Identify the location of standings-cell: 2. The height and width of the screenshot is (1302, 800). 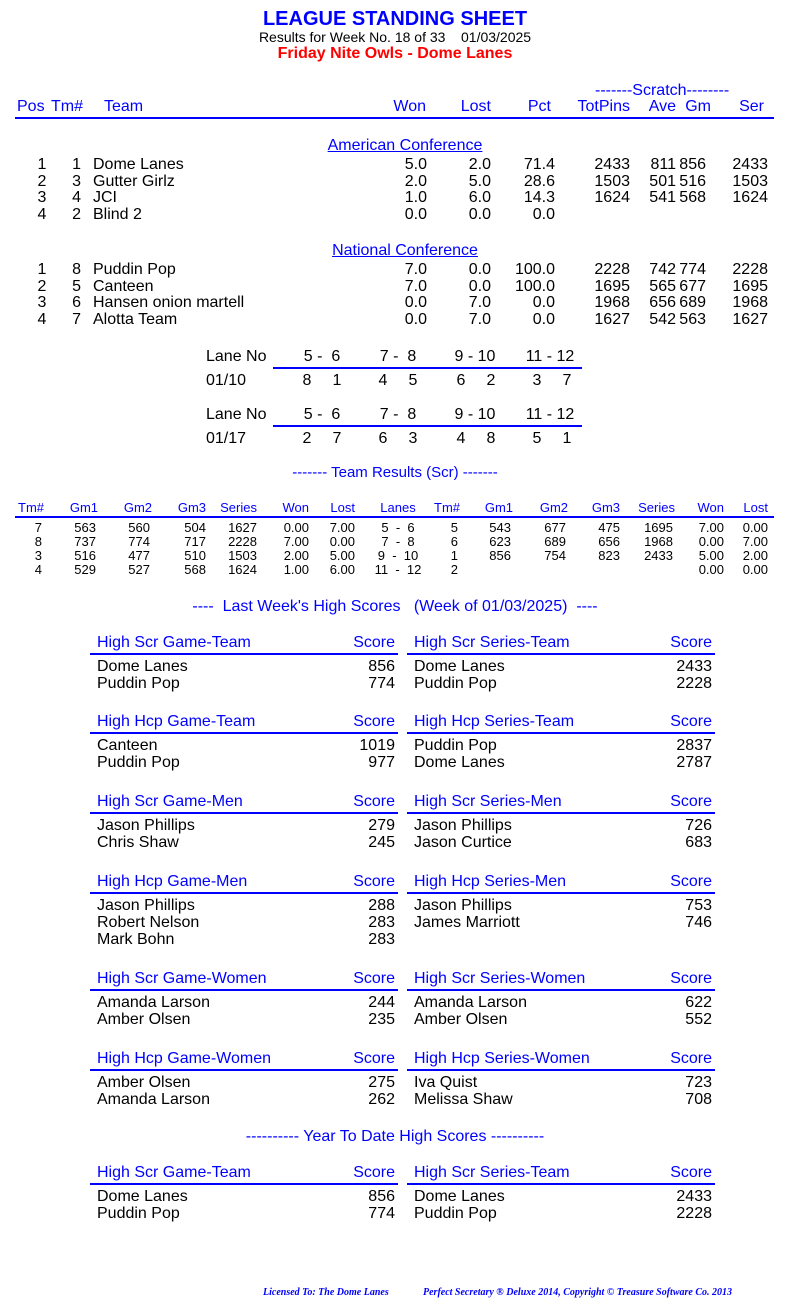
(76, 215).